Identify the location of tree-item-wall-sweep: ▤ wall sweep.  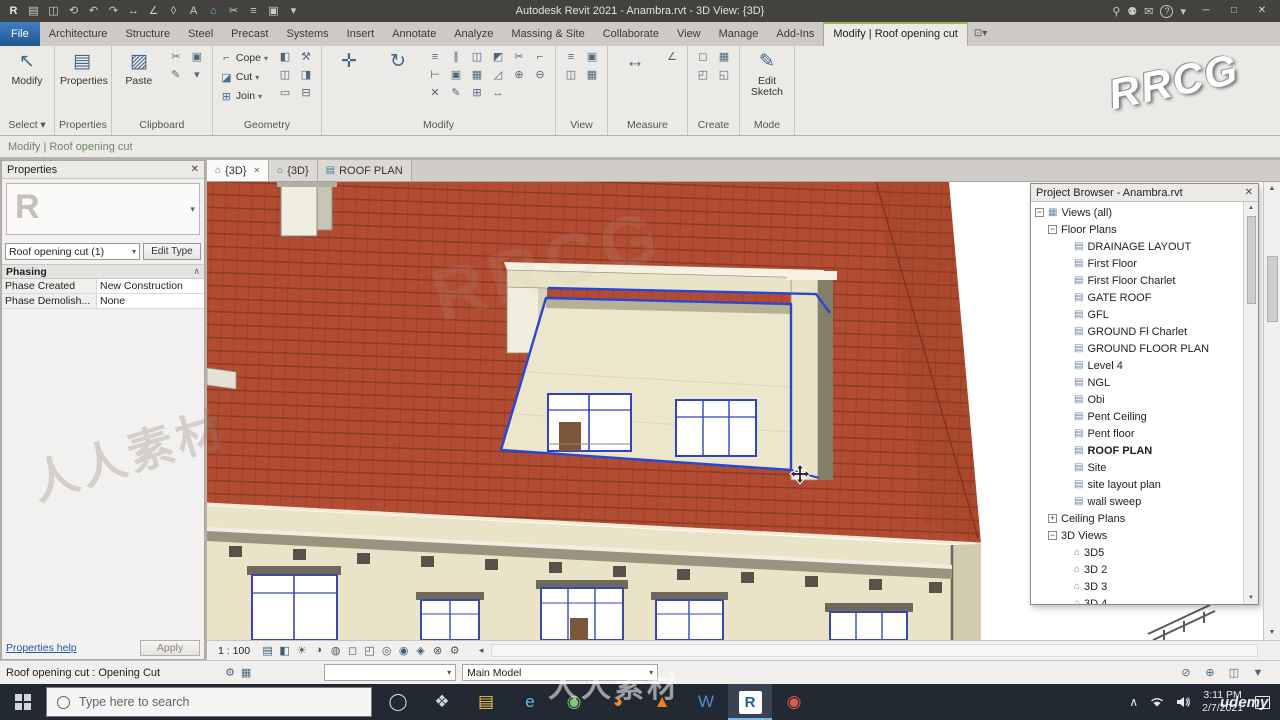
(1137, 501).